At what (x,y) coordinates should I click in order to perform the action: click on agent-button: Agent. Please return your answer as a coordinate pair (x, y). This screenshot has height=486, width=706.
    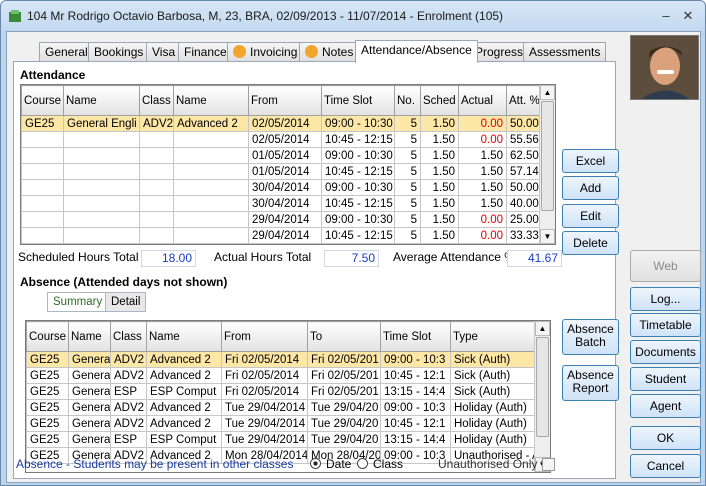
    Looking at the image, I should click on (665, 406).